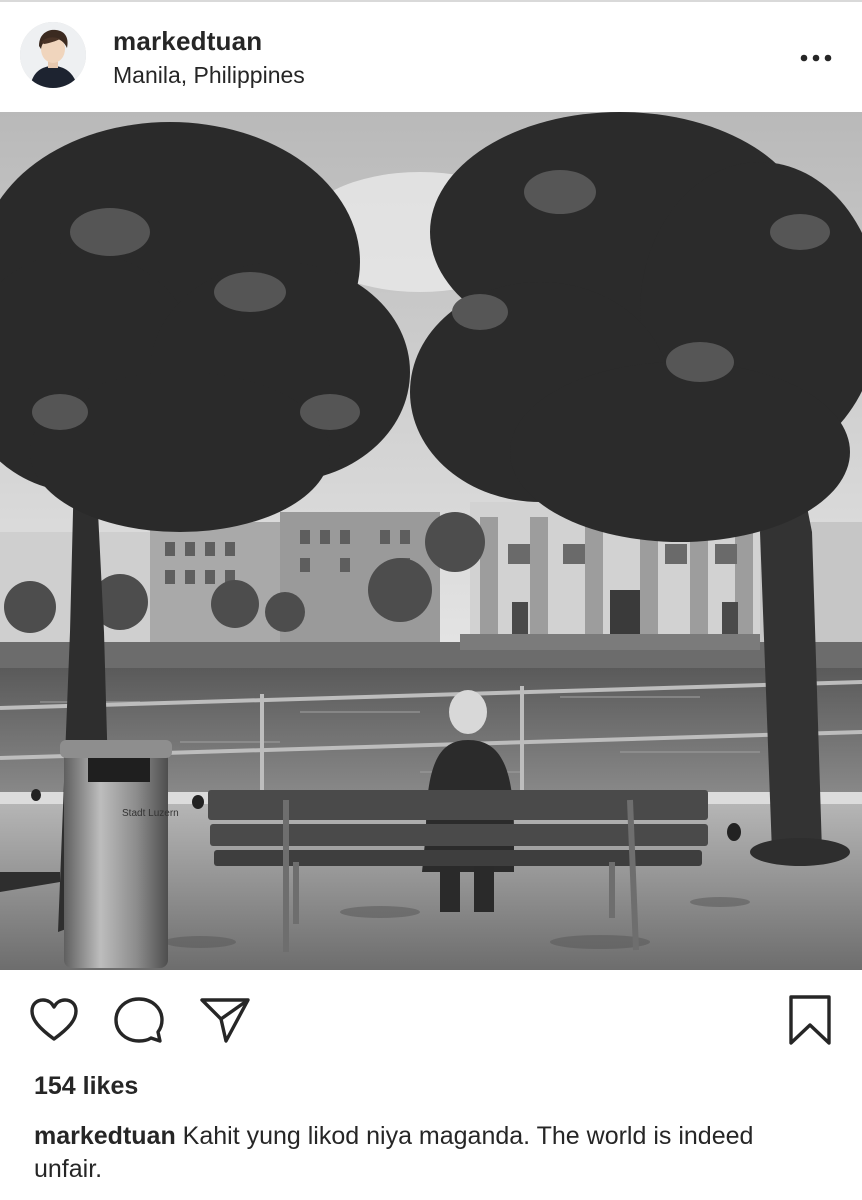 The image size is (862, 1200). I want to click on heart-icon, so click(54, 1019).